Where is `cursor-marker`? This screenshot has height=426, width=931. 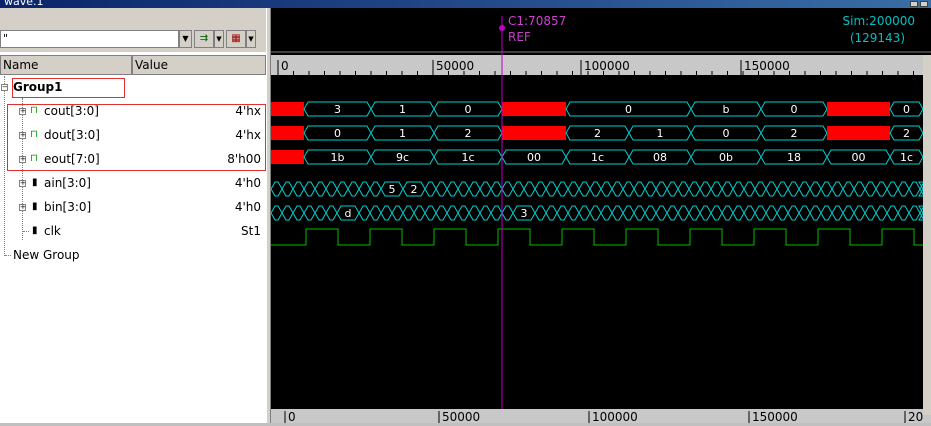
cursor-marker is located at coordinates (502, 28).